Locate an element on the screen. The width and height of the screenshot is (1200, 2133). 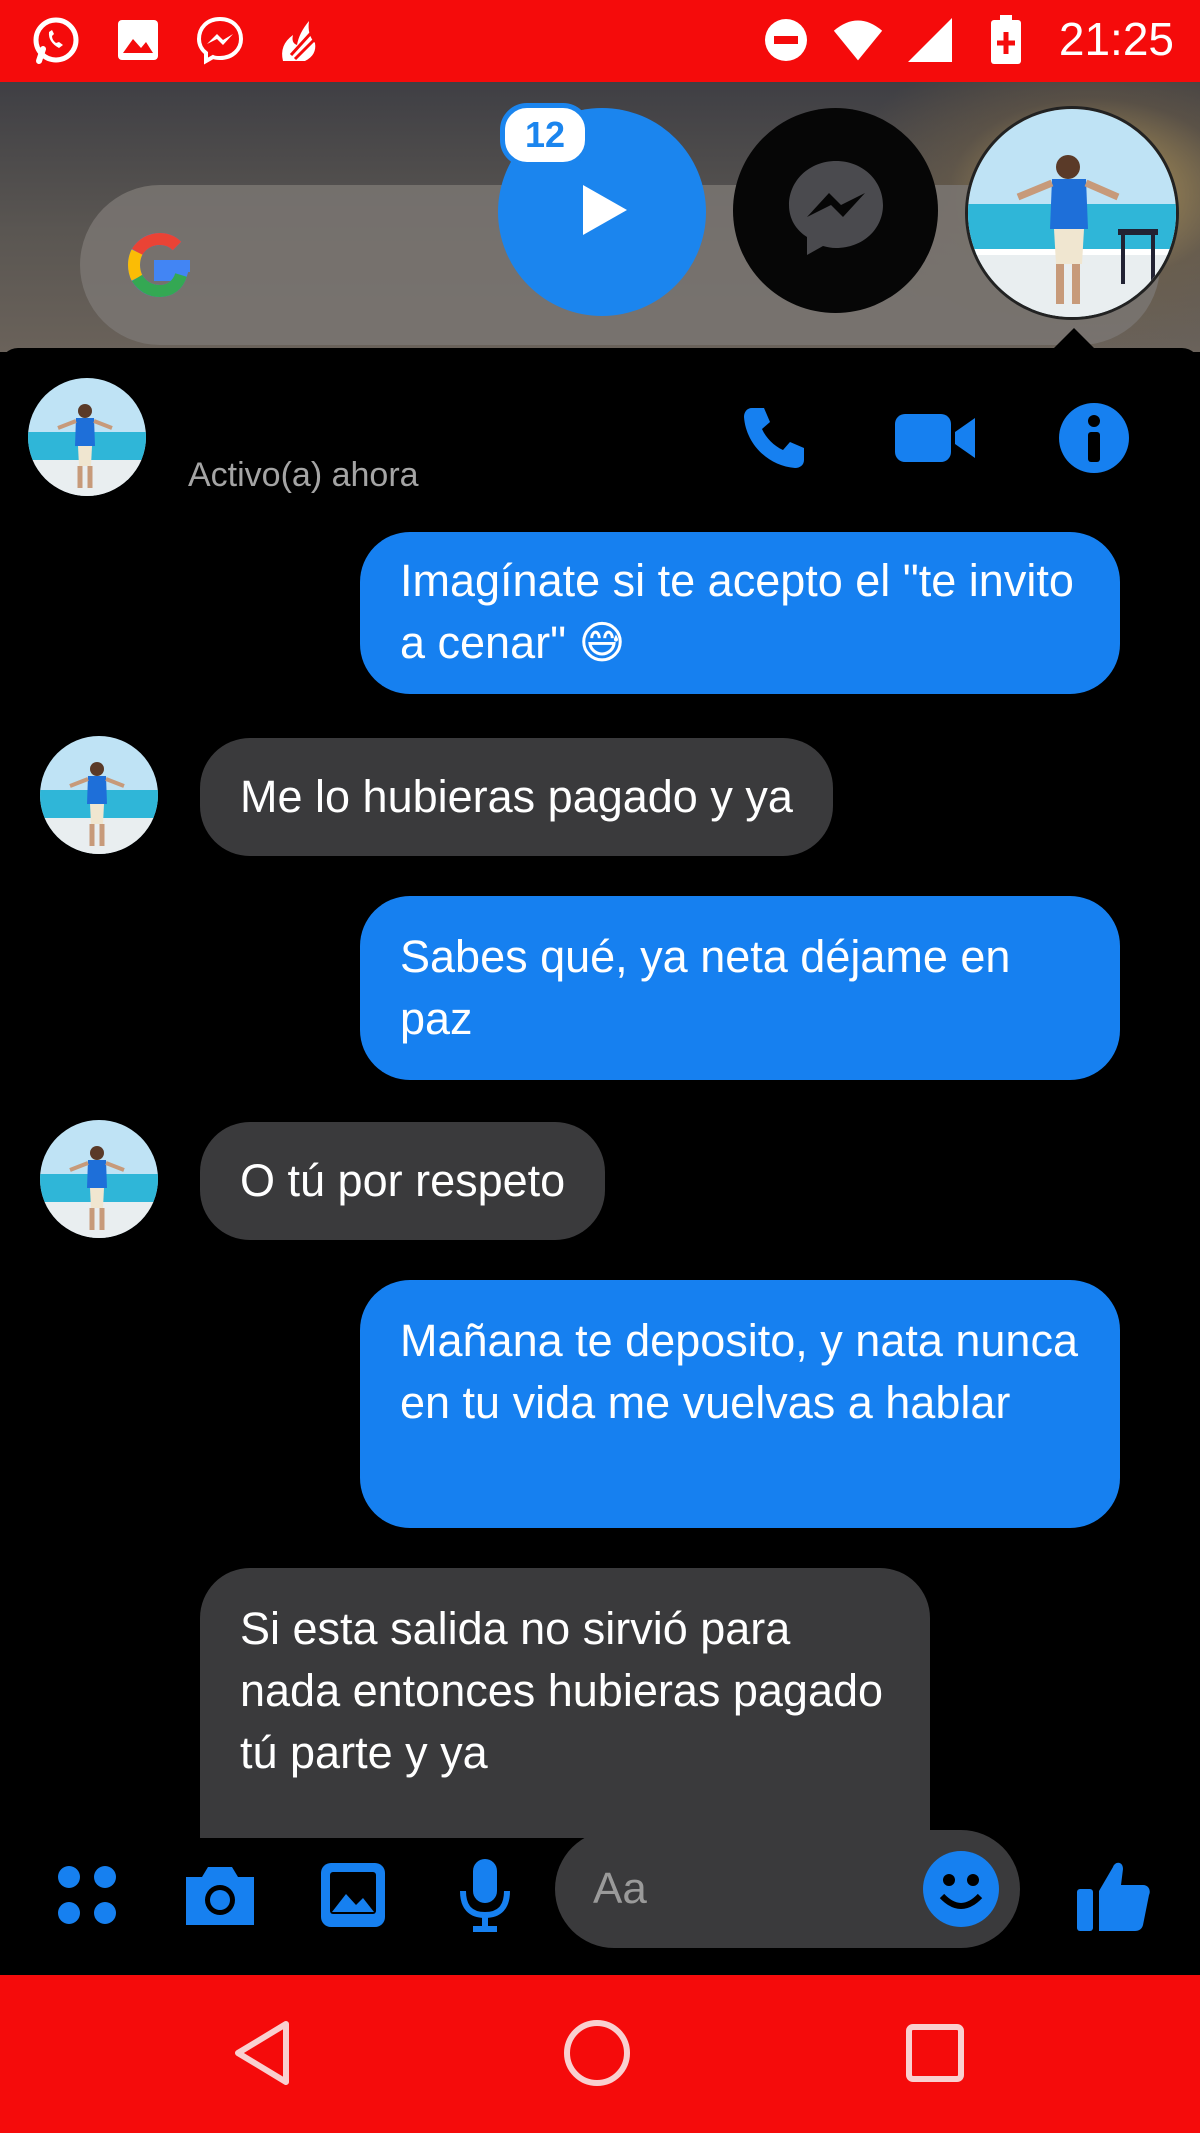
do-not-disturb-icon is located at coordinates (786, 40).